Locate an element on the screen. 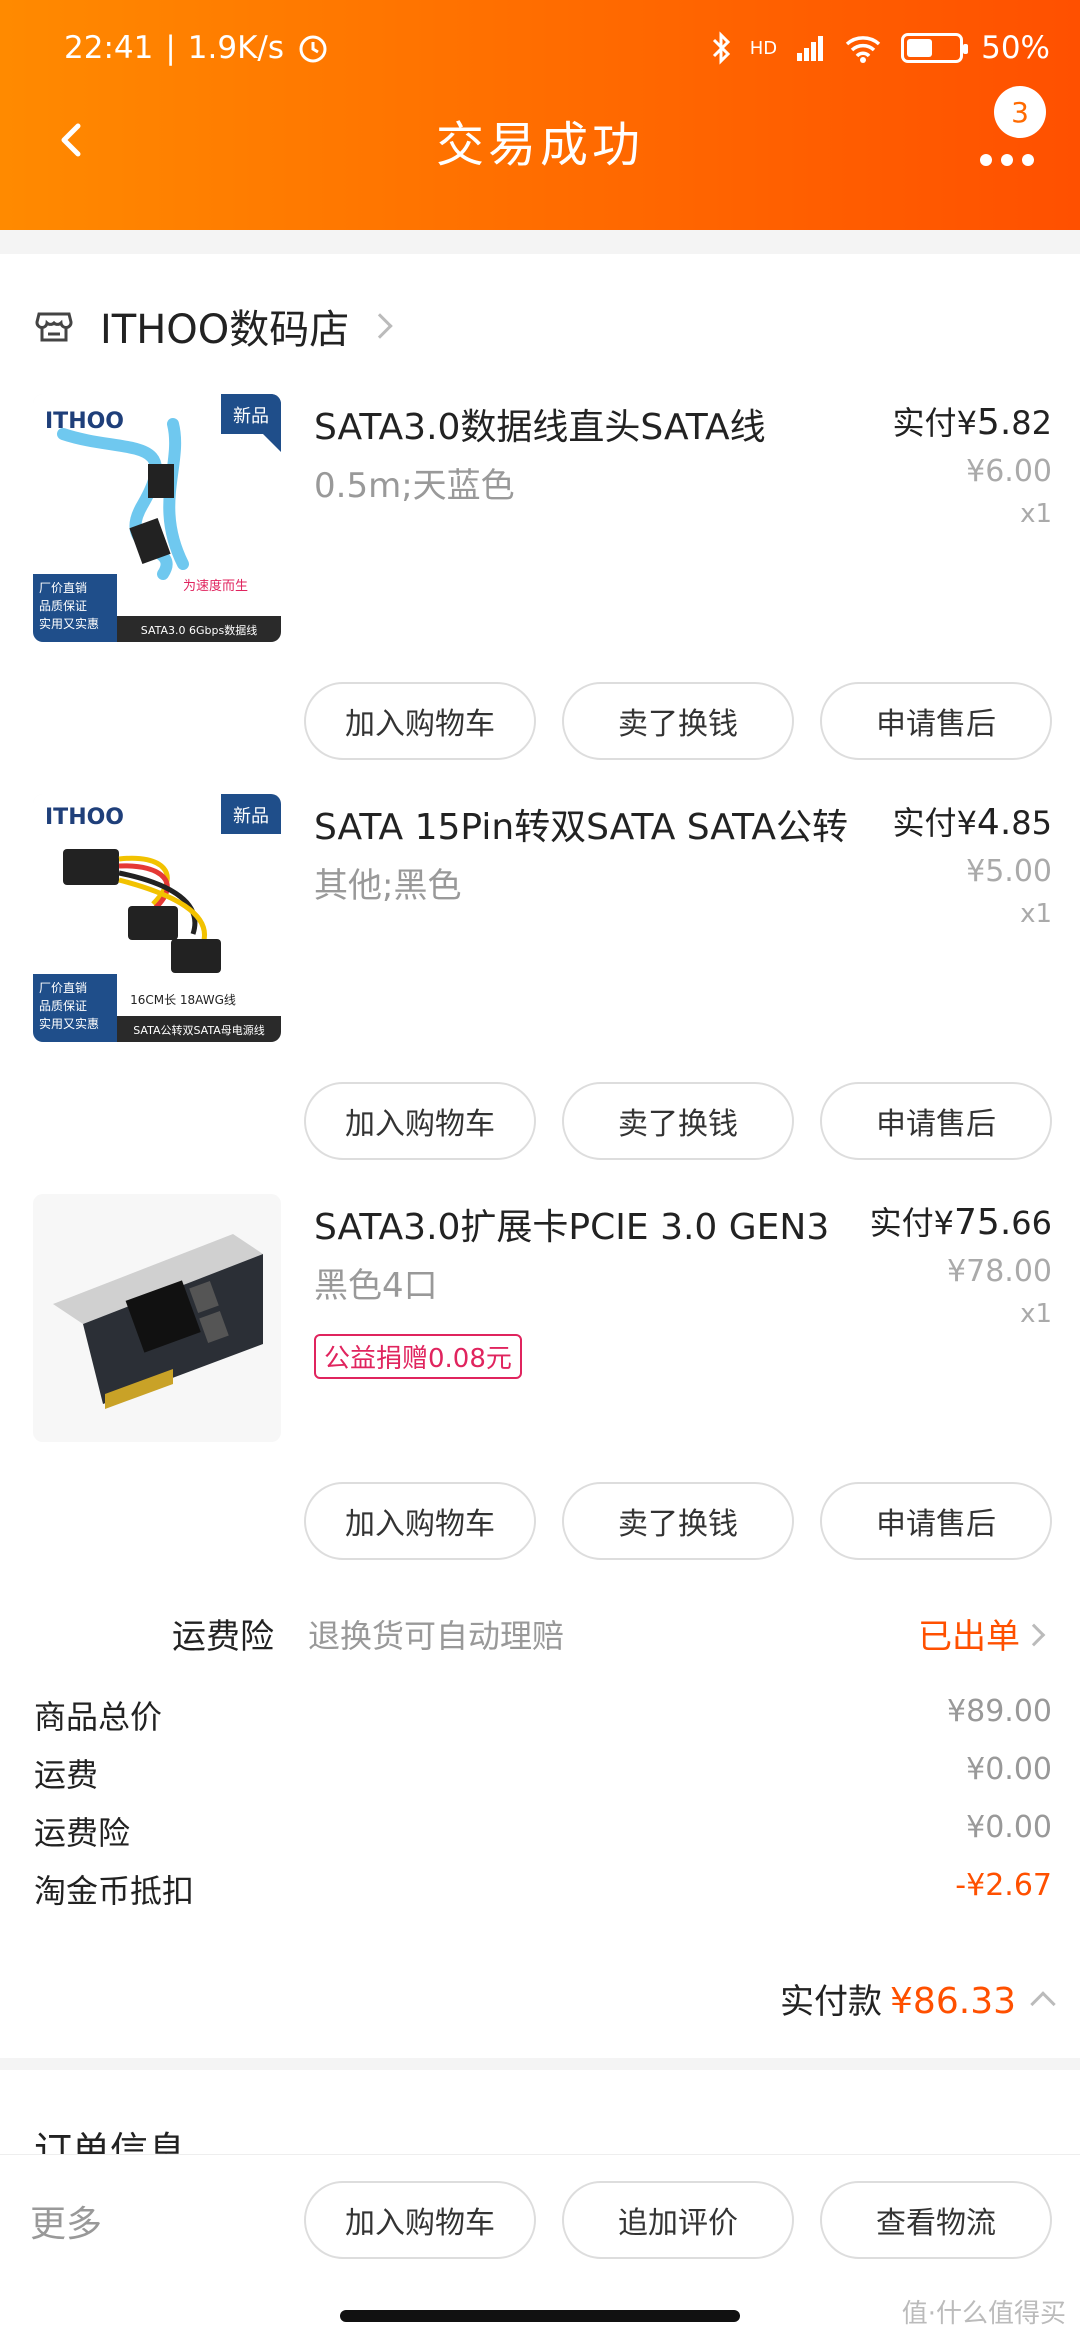  product-name: SATA3.0数据线直头SATA线 is located at coordinates (540, 424).